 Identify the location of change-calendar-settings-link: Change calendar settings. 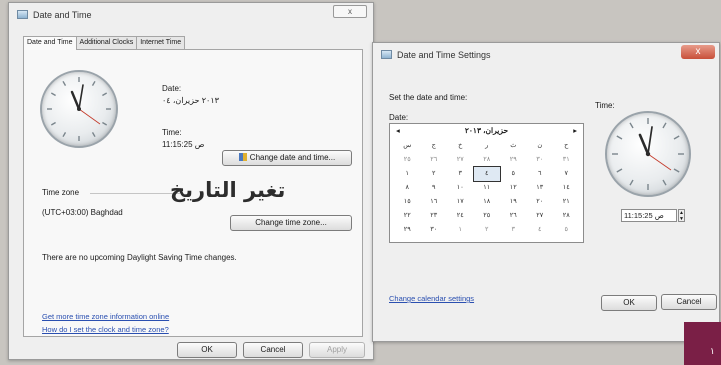
(431, 298).